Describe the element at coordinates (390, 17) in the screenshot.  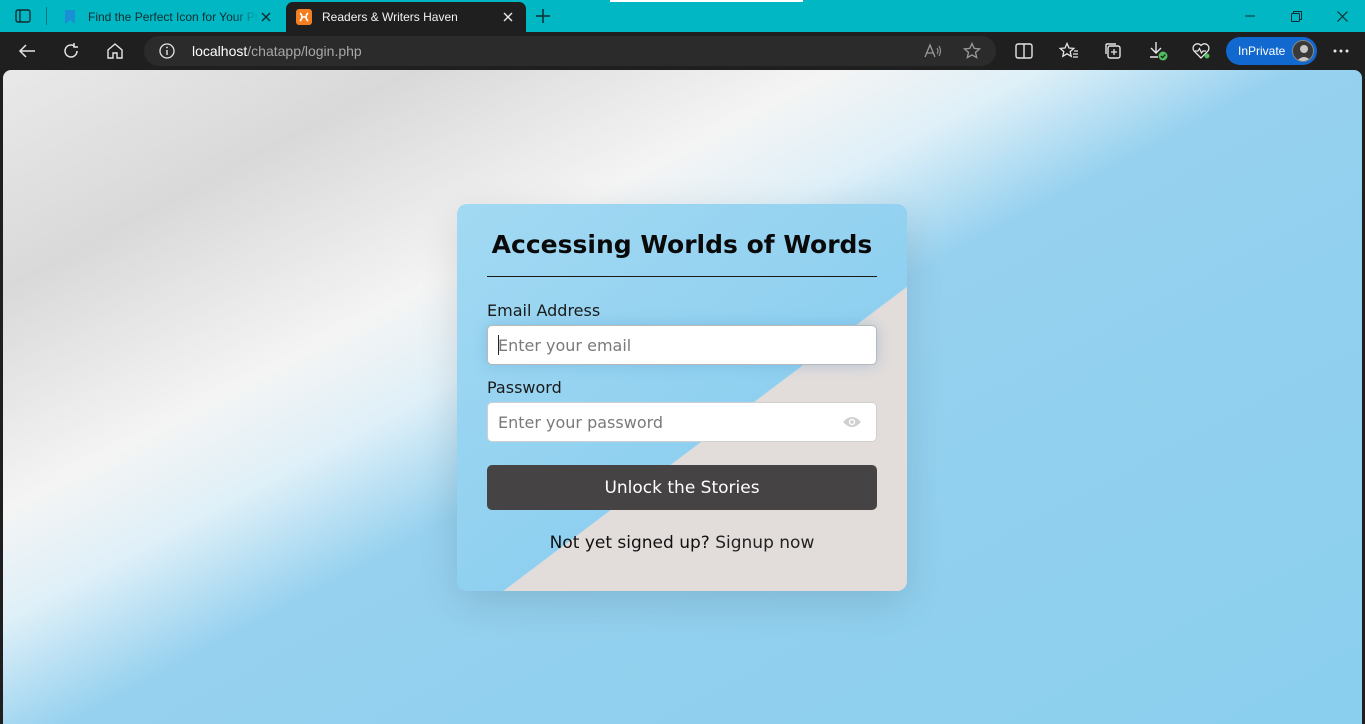
I see `tab-title: Readers & Writers Haven` at that location.